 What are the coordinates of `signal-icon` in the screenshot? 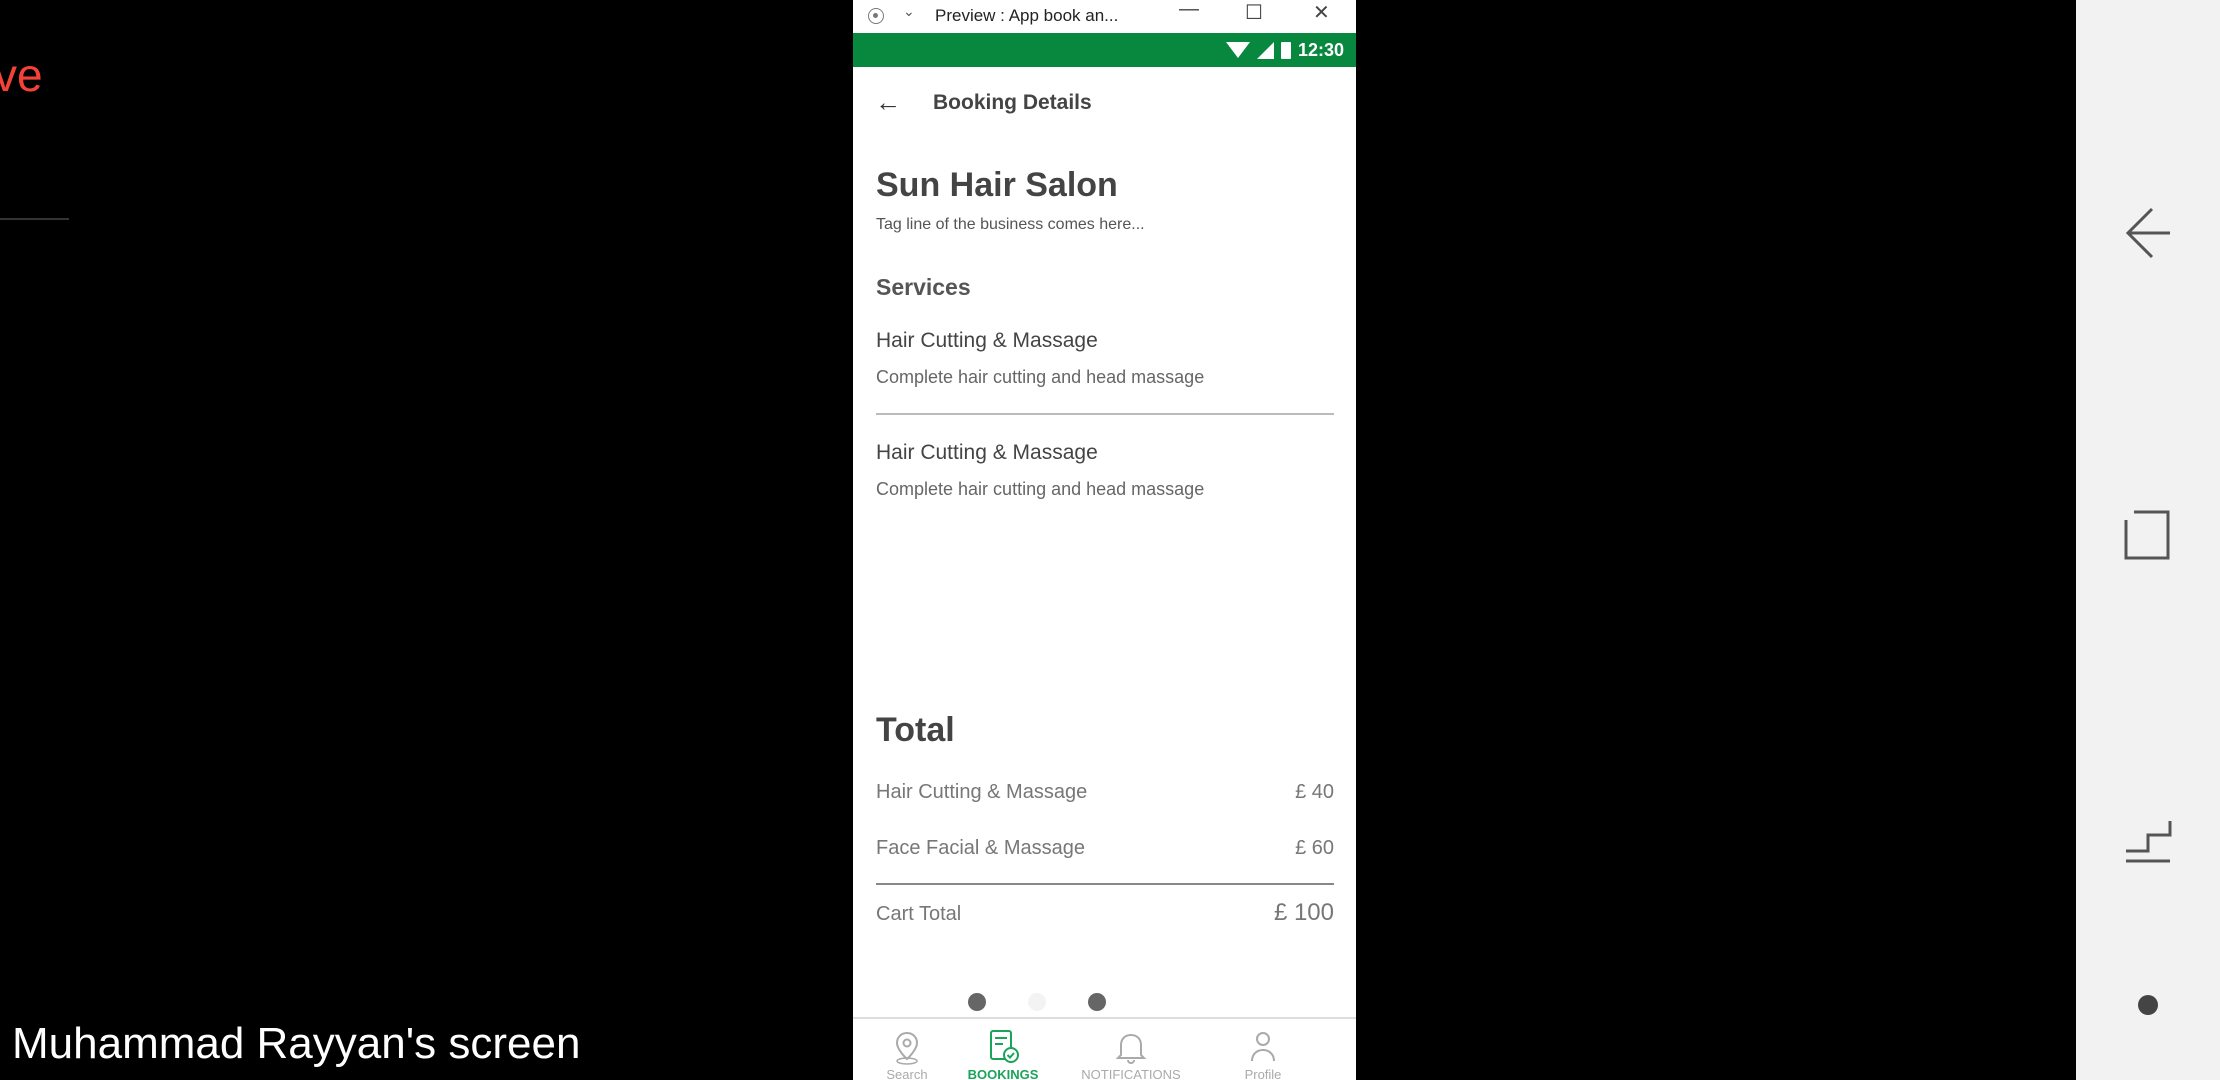 It's located at (1265, 50).